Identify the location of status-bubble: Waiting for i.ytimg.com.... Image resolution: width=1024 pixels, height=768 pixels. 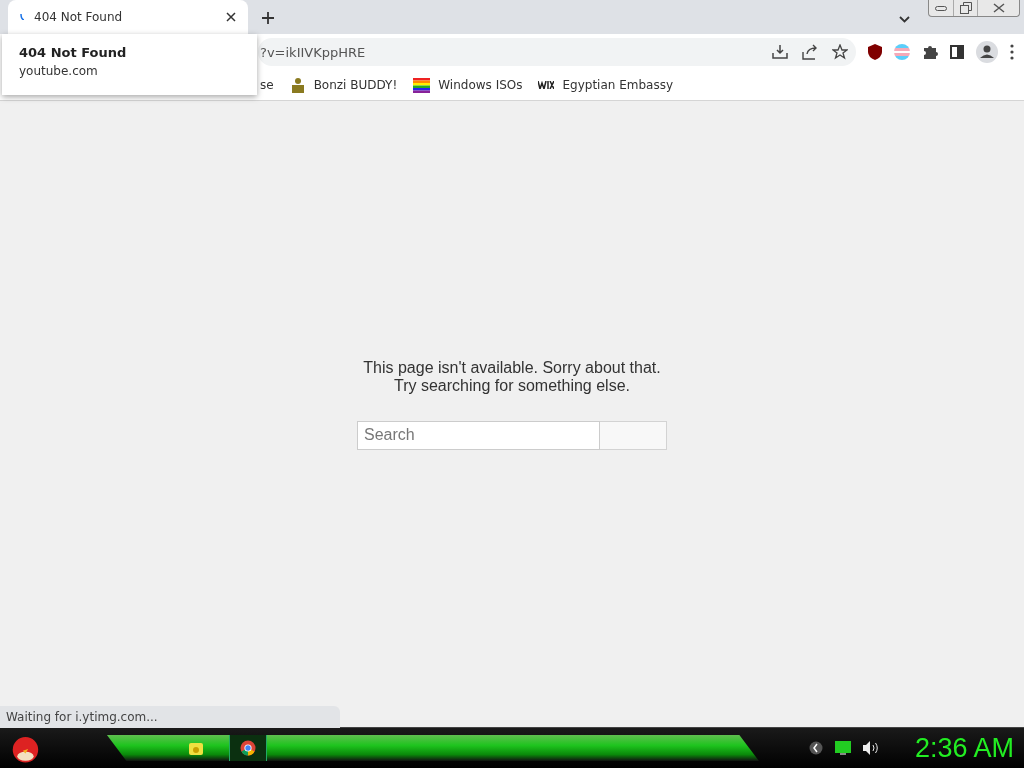
(170, 717).